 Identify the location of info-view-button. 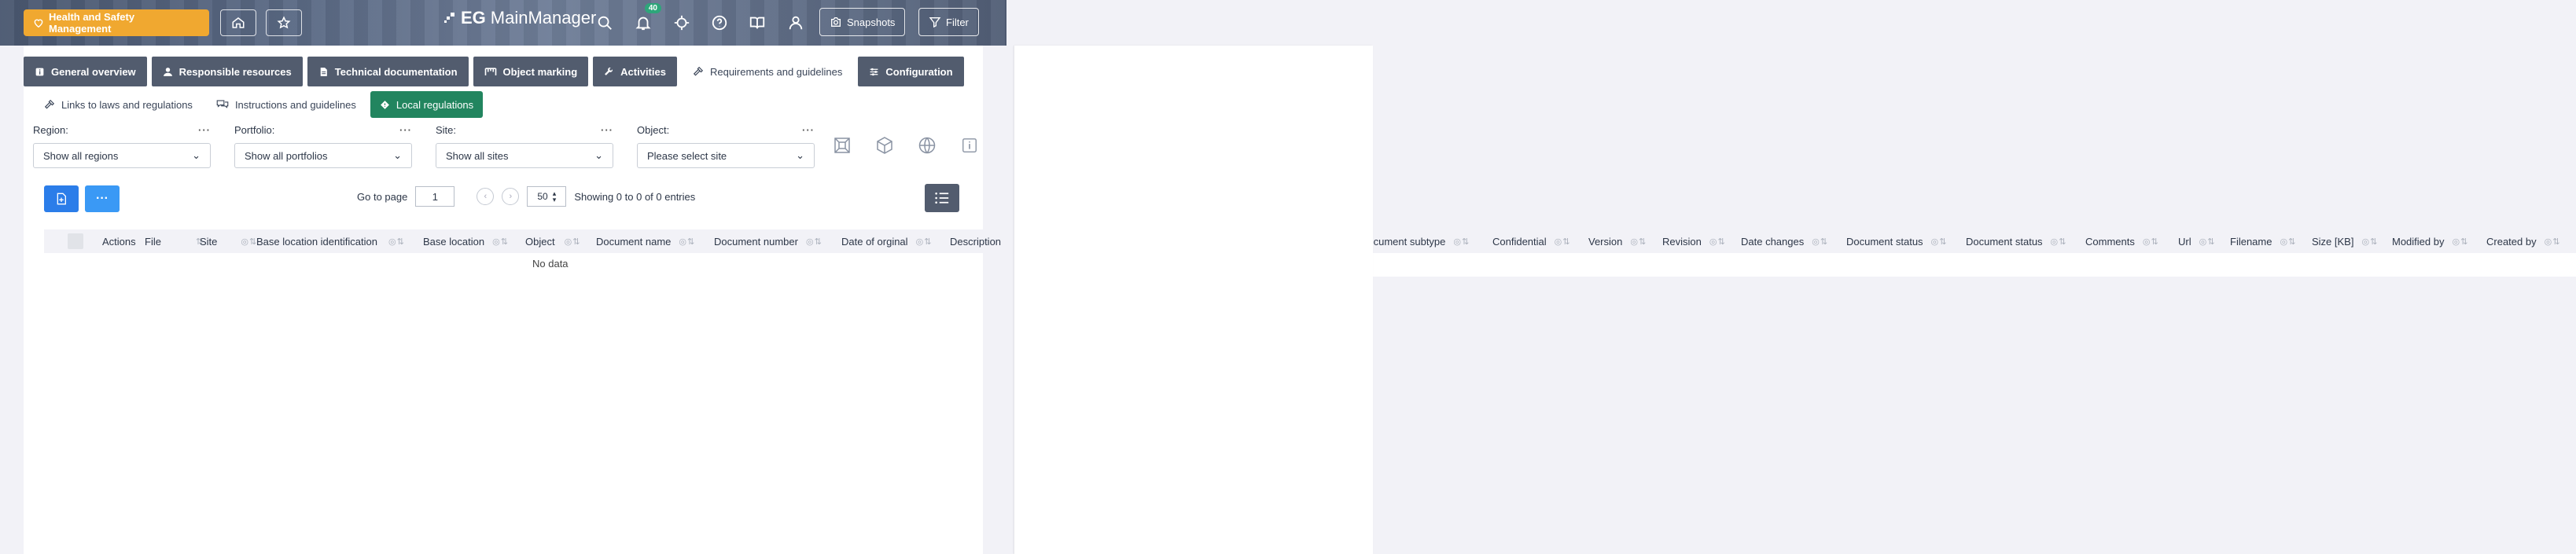
(969, 146).